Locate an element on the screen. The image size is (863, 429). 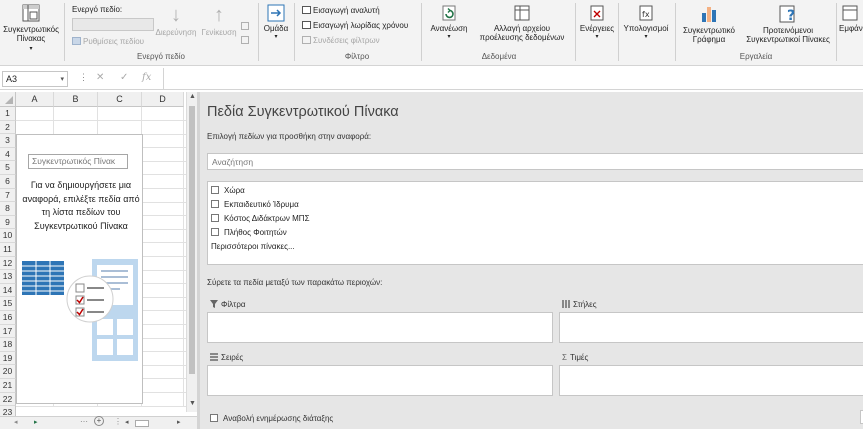
row-header-17: 17 is located at coordinates (8, 331).